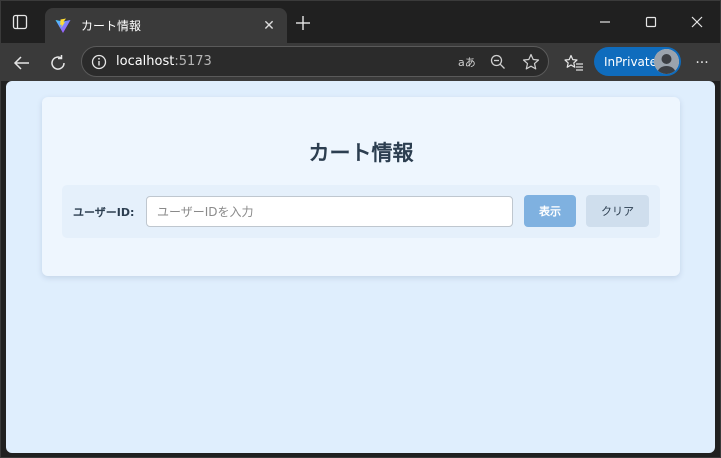  What do you see at coordinates (651, 22) in the screenshot?
I see `maximize-icon` at bounding box center [651, 22].